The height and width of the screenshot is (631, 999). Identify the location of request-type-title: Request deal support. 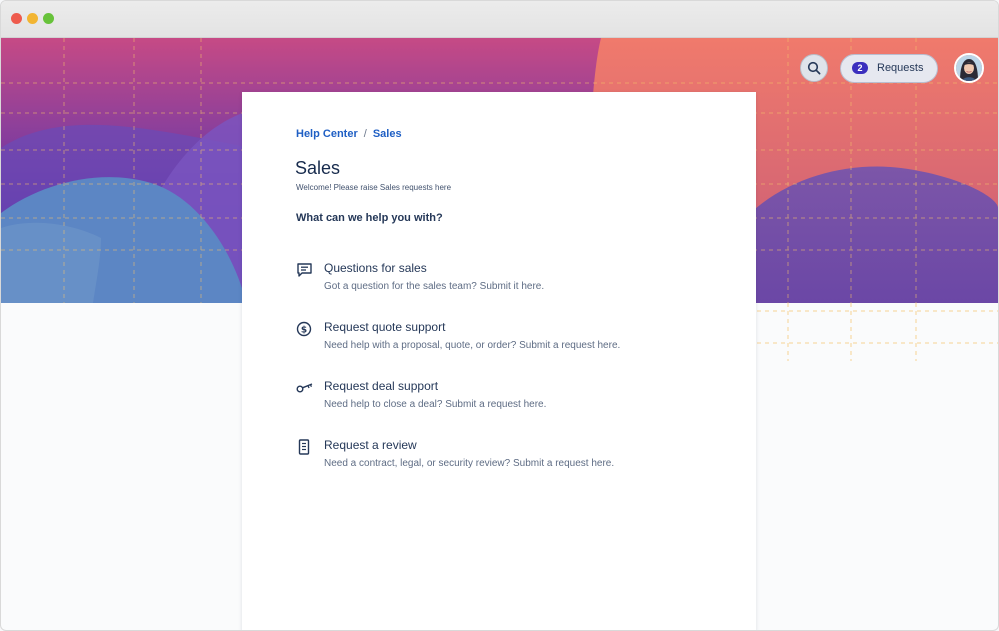
(381, 386).